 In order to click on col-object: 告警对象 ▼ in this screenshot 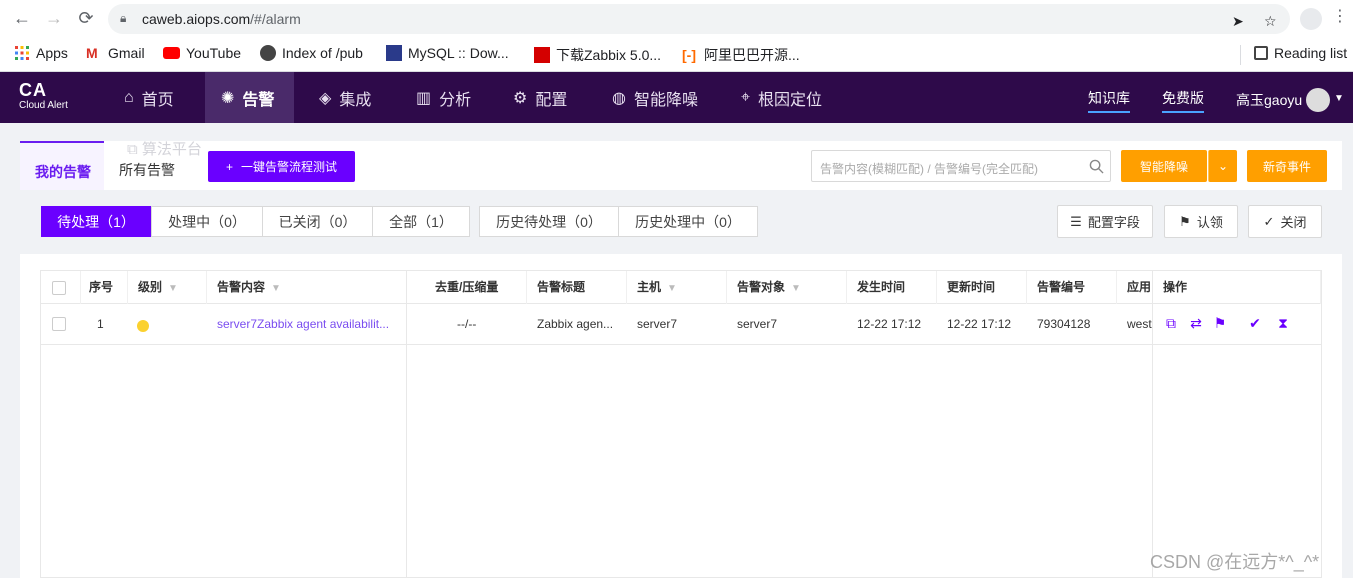, I will do `click(787, 287)`.